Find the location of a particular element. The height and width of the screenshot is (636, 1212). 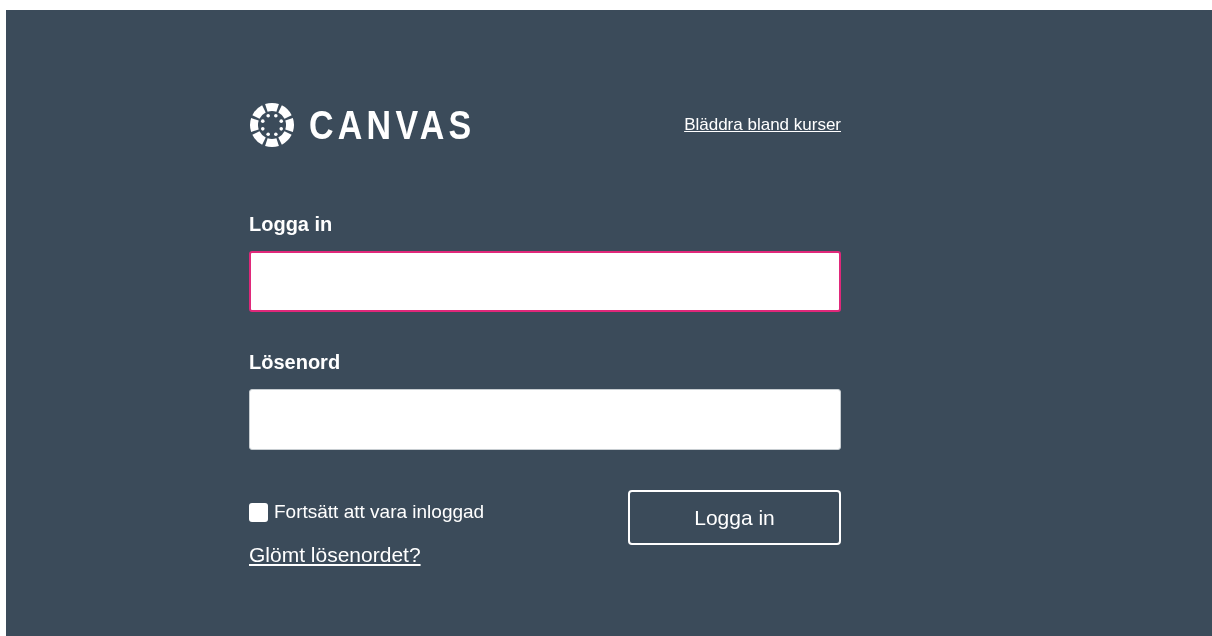

logo-text: CANVAS is located at coordinates (392, 125).